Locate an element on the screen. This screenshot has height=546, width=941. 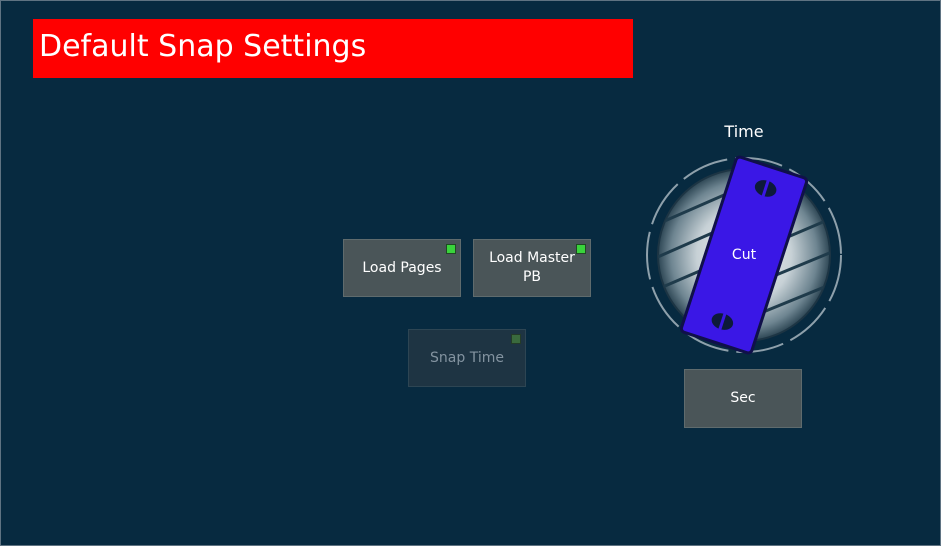
load-pages-button: Load Pages is located at coordinates (402, 268).